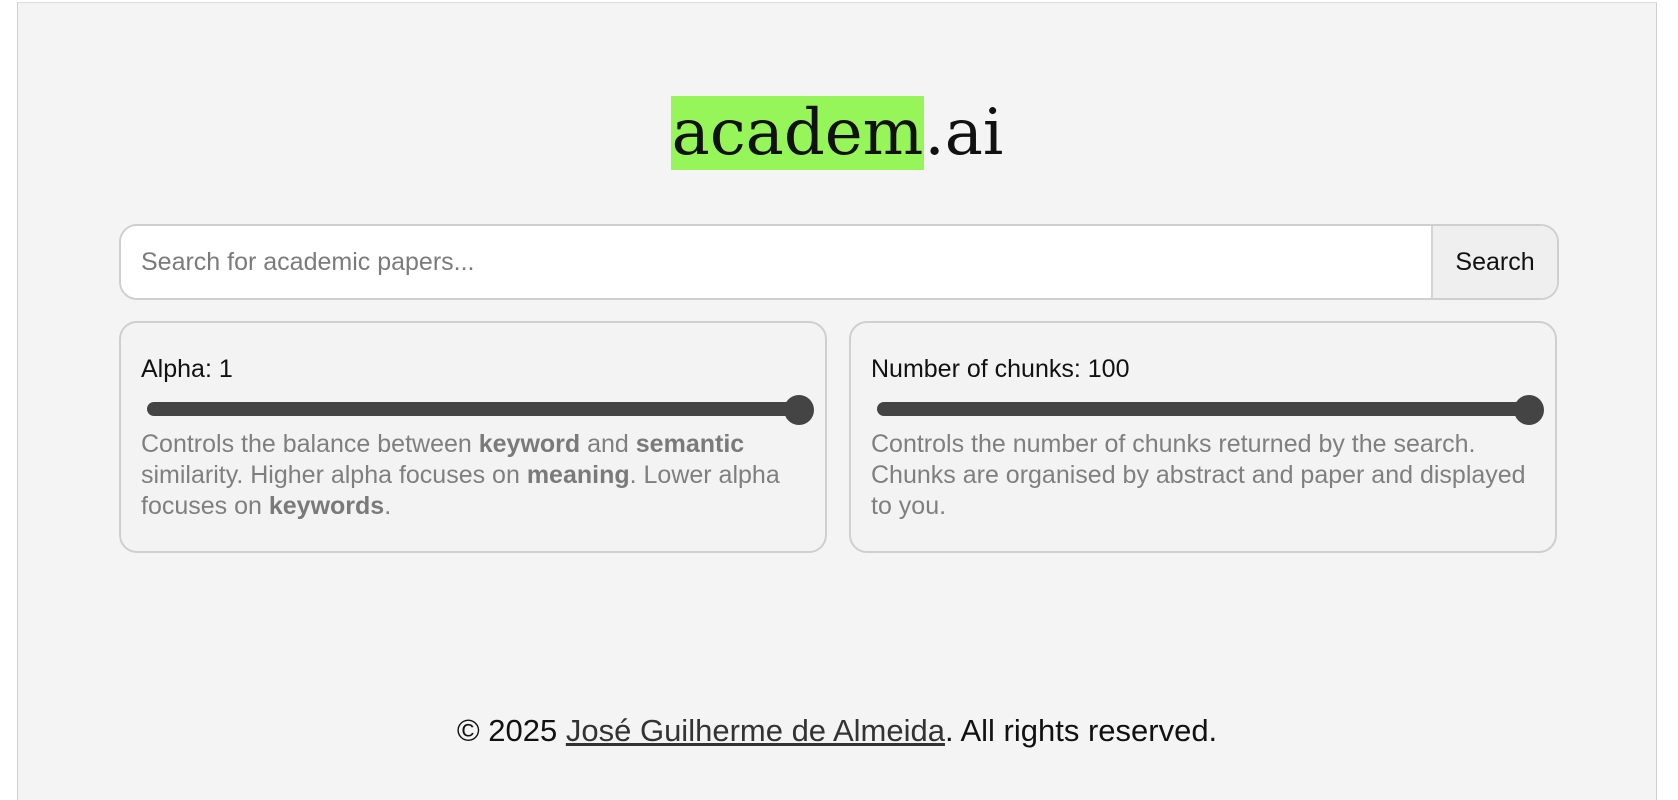 This screenshot has width=1678, height=800. Describe the element at coordinates (755, 730) in the screenshot. I see `author-link: José Guilherme de Almeida` at that location.